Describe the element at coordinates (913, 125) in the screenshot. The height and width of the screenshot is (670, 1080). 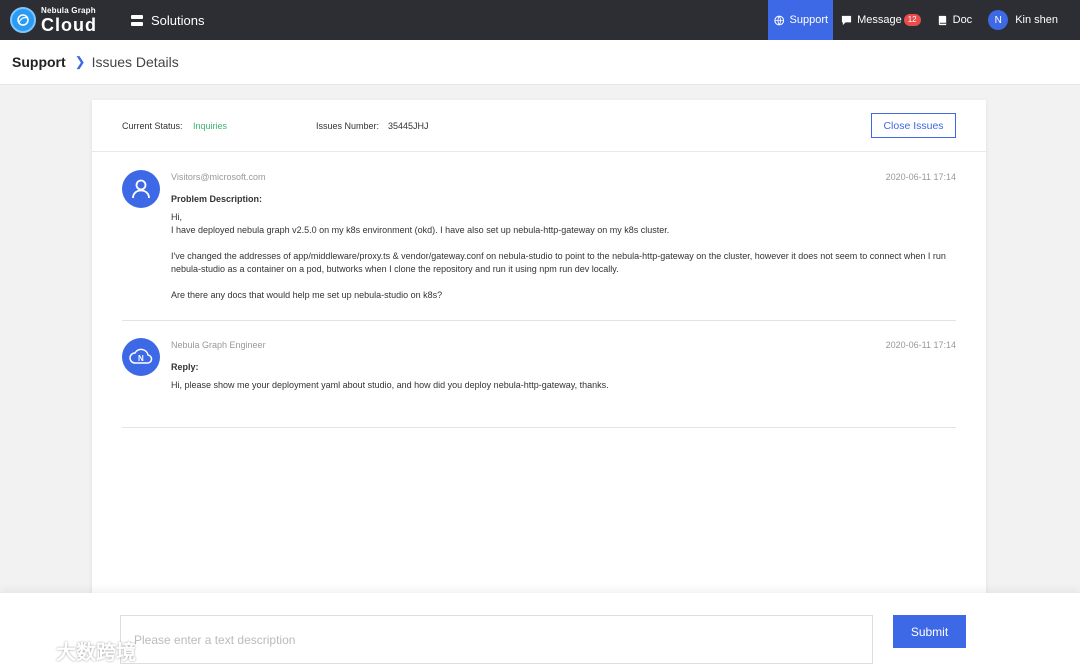
I see `close-issues-button: Close Issues` at that location.